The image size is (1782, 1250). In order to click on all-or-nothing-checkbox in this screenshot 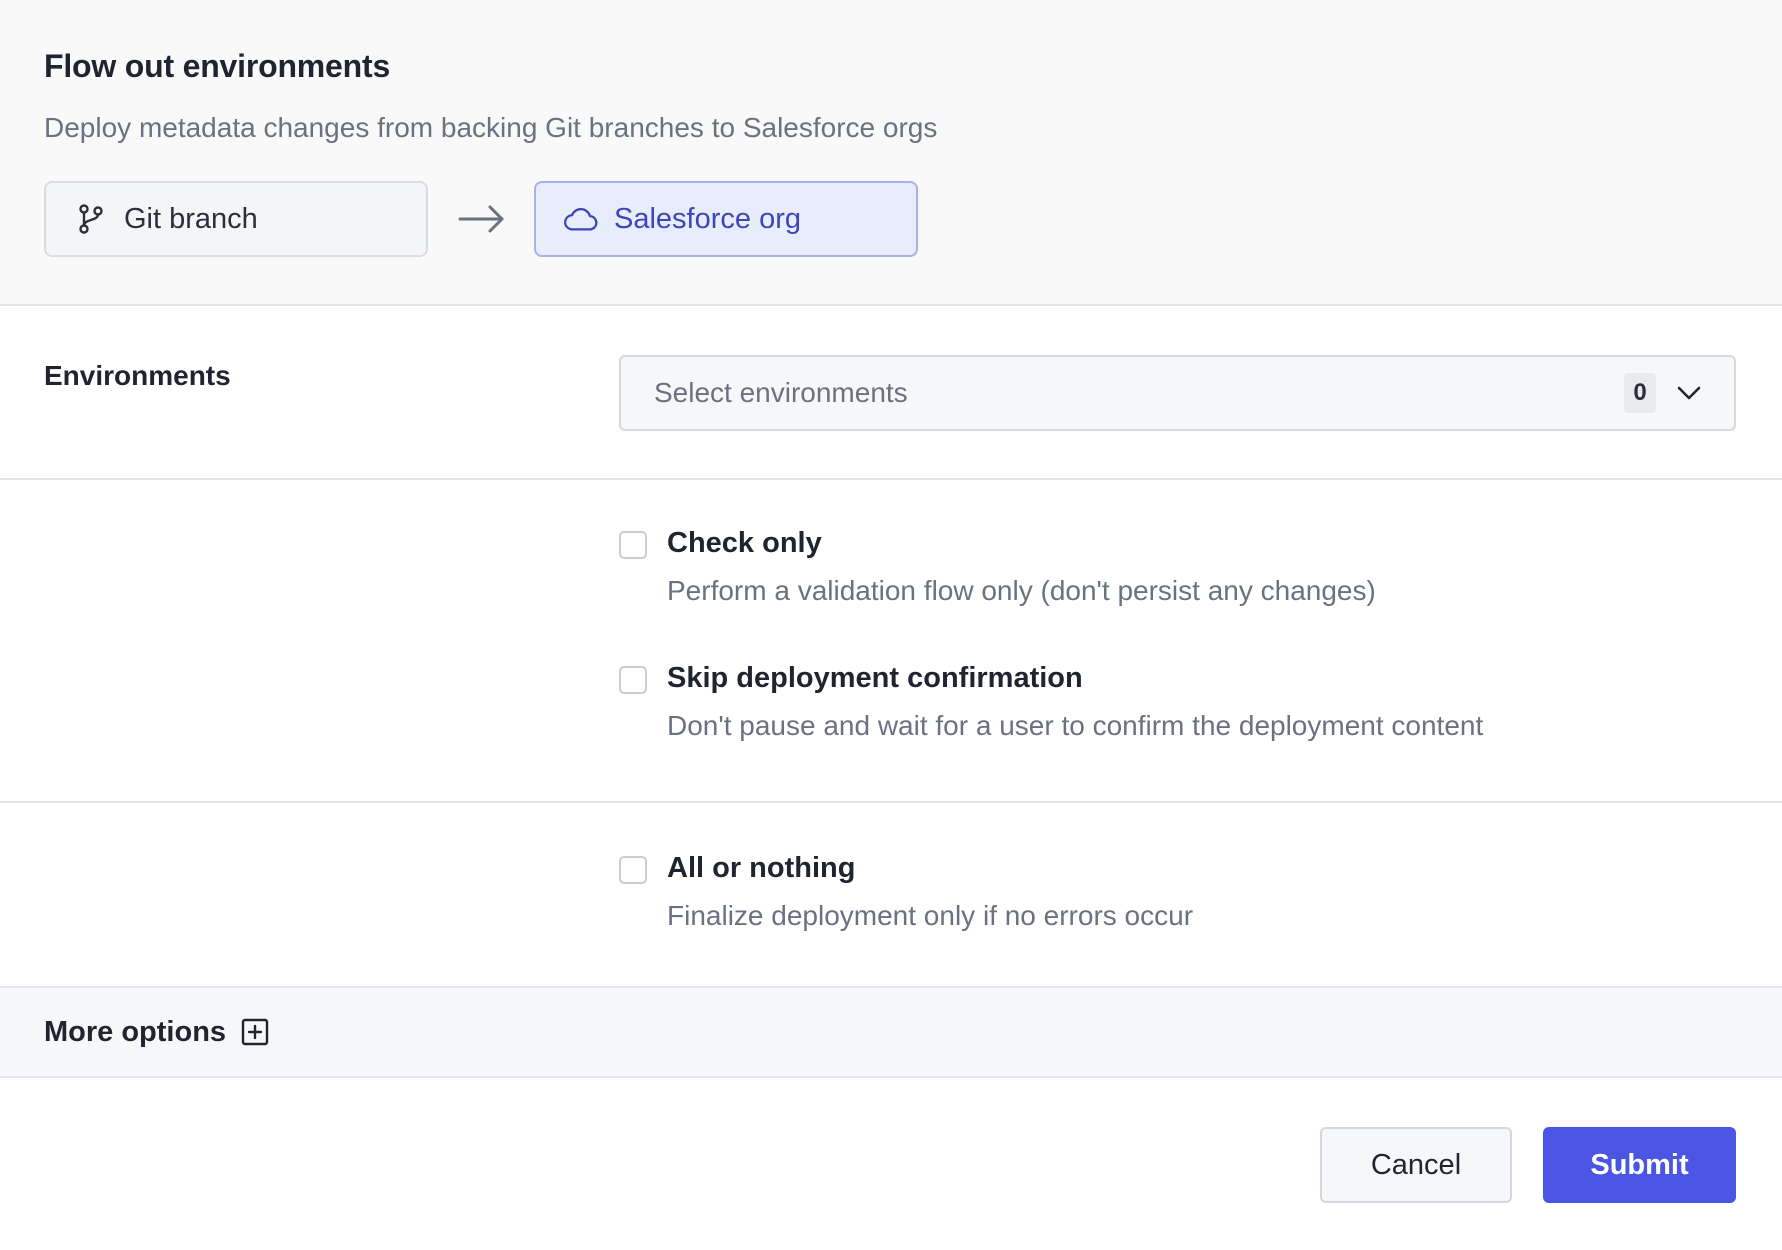, I will do `click(633, 870)`.